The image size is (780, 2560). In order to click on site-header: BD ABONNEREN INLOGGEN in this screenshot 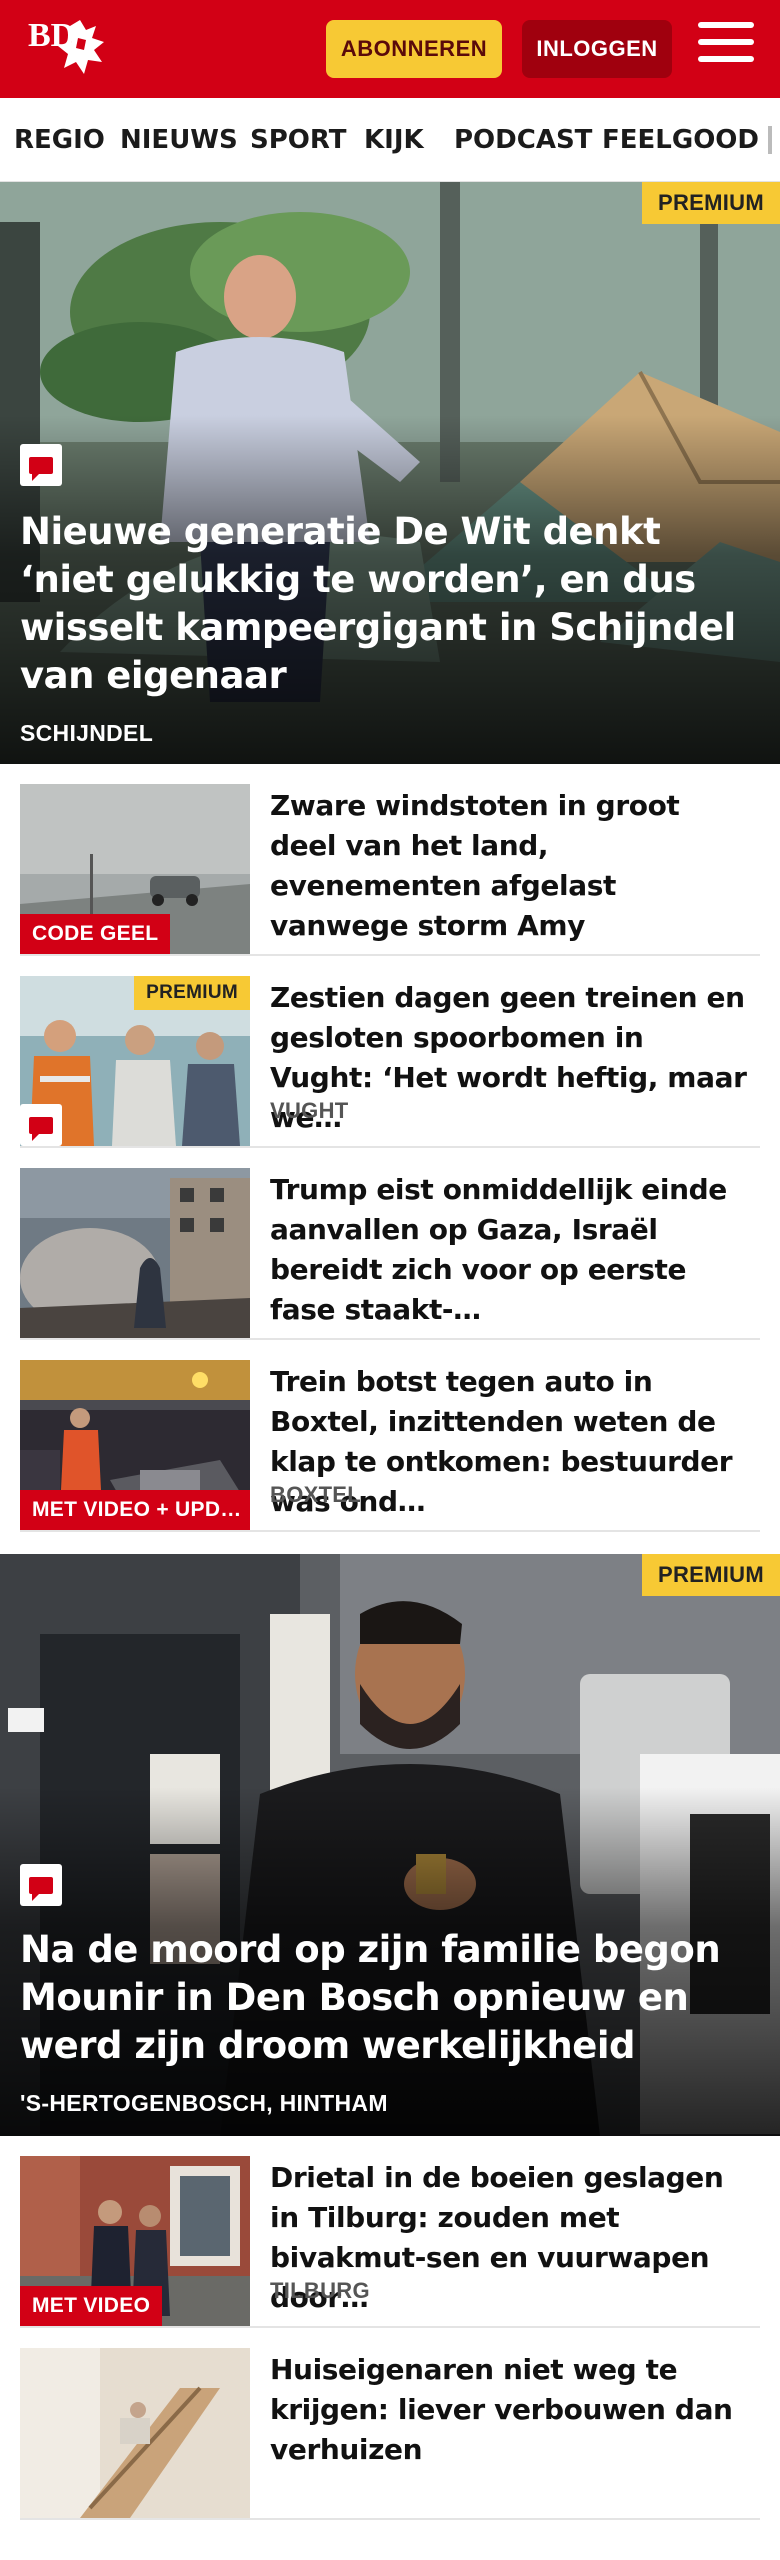, I will do `click(390, 49)`.